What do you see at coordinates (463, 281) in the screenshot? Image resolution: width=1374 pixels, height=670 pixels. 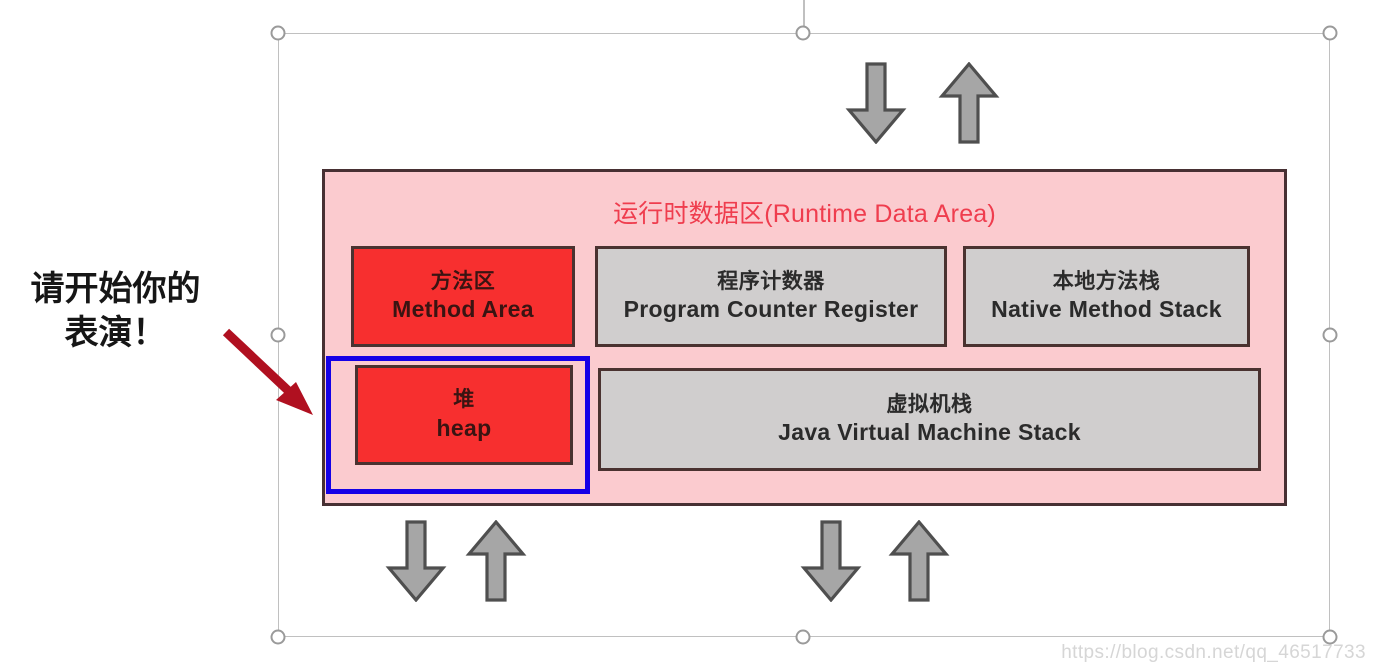 I see `block-method-area-label-cn: 方法区` at bounding box center [463, 281].